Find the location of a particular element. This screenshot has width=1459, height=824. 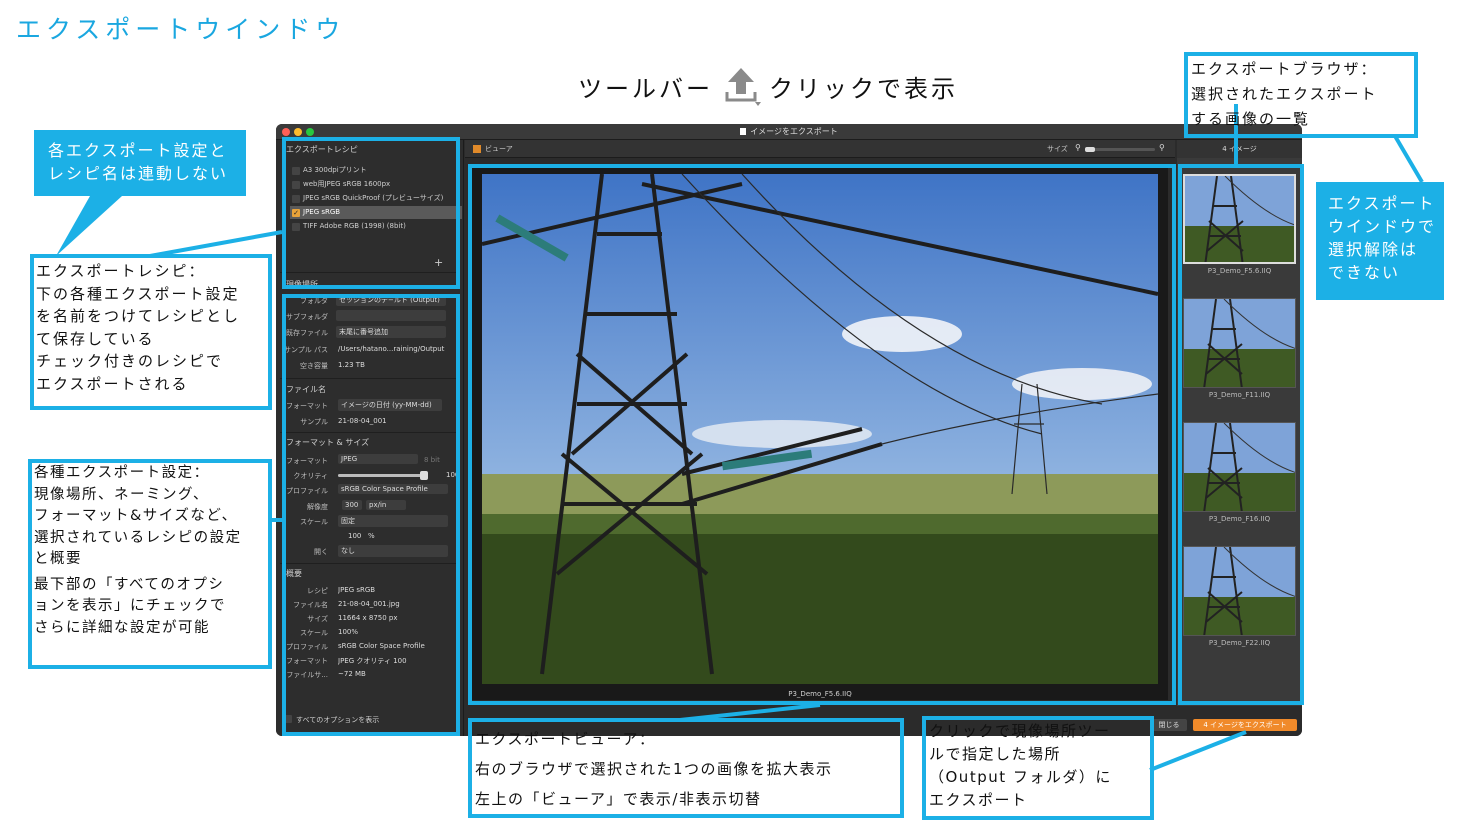

note-line: チェック付きのレシピで is located at coordinates (130, 361).